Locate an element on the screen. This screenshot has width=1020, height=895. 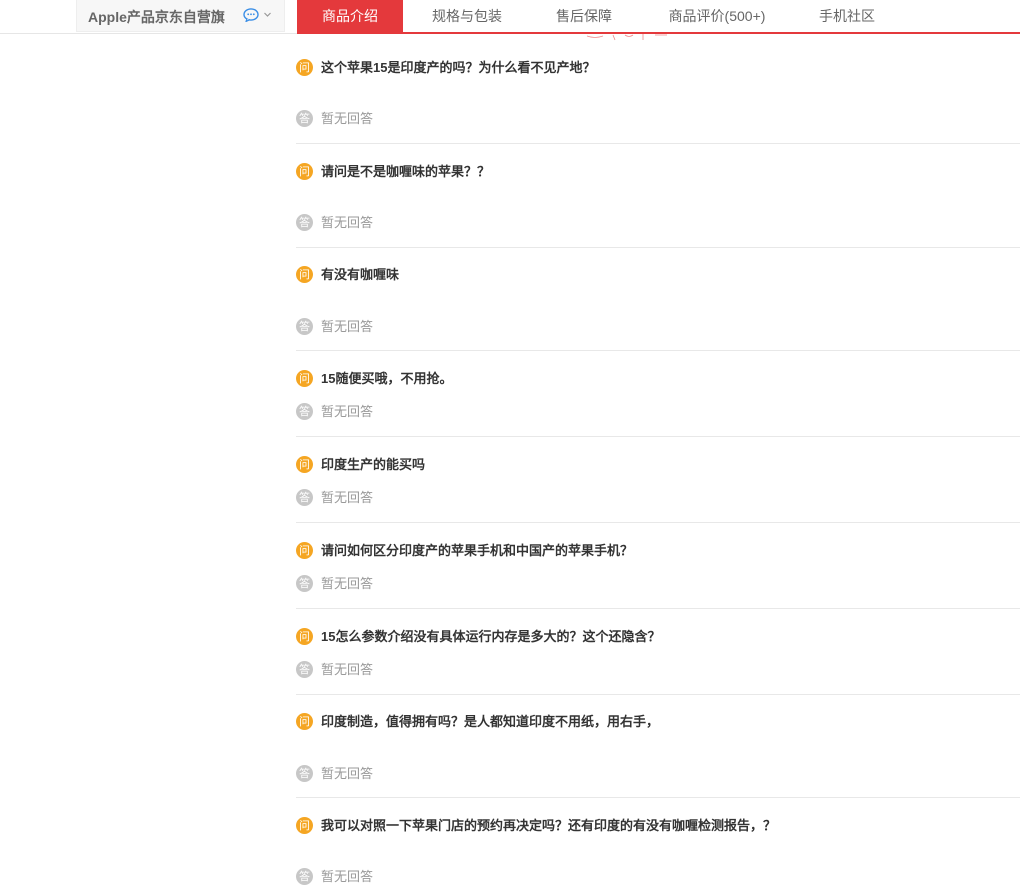
question-text: 15怎么参数介绍没有具体运行内存是多大的？这个还隐含？ is located at coordinates (490, 636).